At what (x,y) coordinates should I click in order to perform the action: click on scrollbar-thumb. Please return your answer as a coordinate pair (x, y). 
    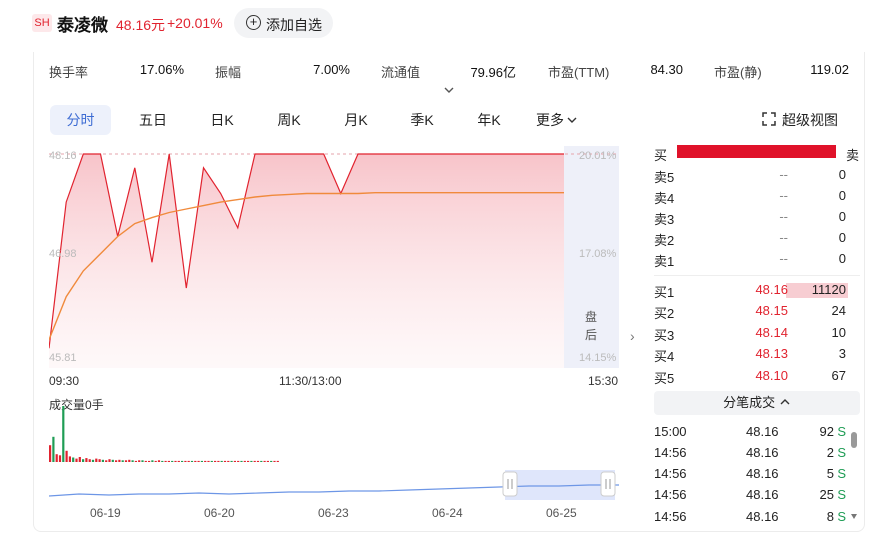
    Looking at the image, I should click on (854, 440).